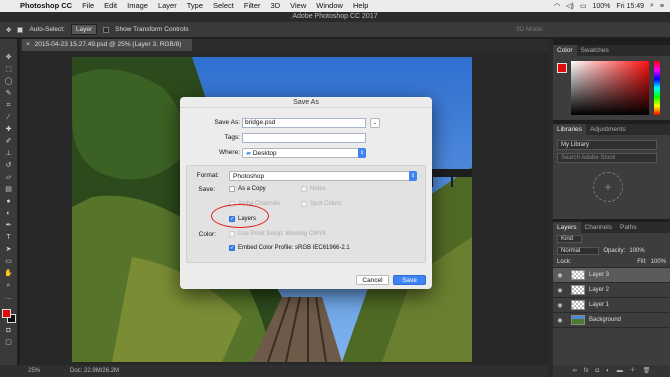 The height and width of the screenshot is (377, 670). Describe the element at coordinates (34, 371) in the screenshot. I see `zoom-level: 25%` at that location.